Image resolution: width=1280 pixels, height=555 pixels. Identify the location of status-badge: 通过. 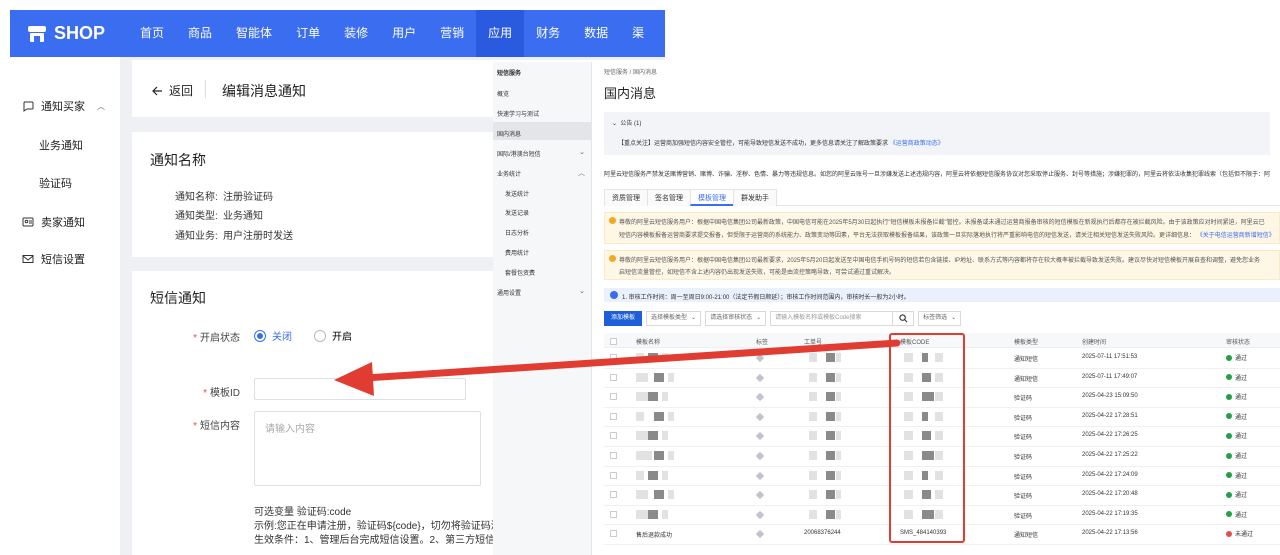
(1236, 377).